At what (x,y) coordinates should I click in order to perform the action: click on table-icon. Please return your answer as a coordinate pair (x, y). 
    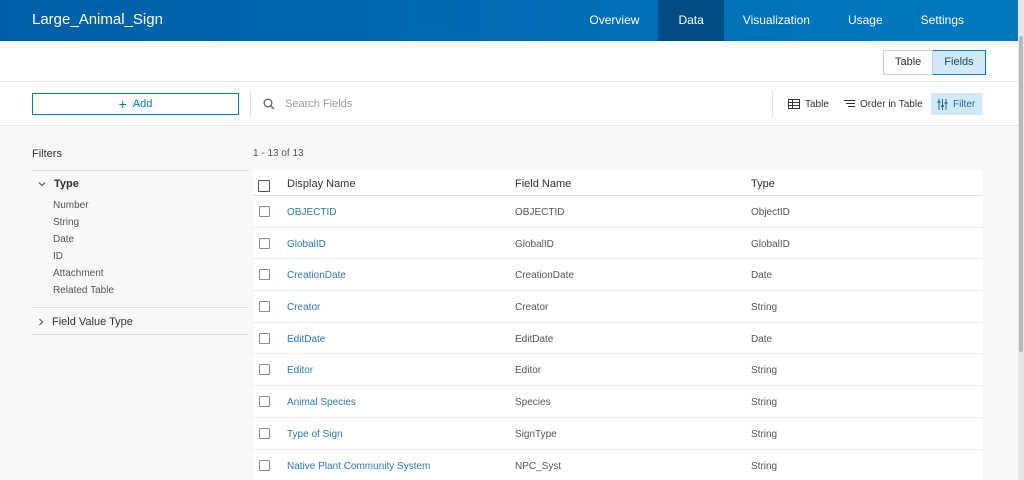
    Looking at the image, I should click on (794, 104).